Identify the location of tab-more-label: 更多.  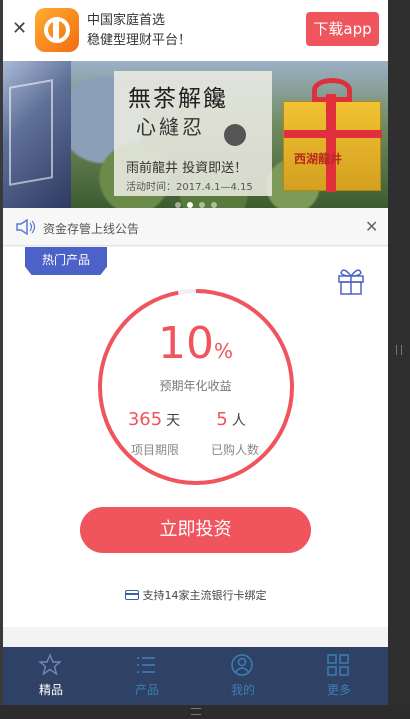
(338, 690).